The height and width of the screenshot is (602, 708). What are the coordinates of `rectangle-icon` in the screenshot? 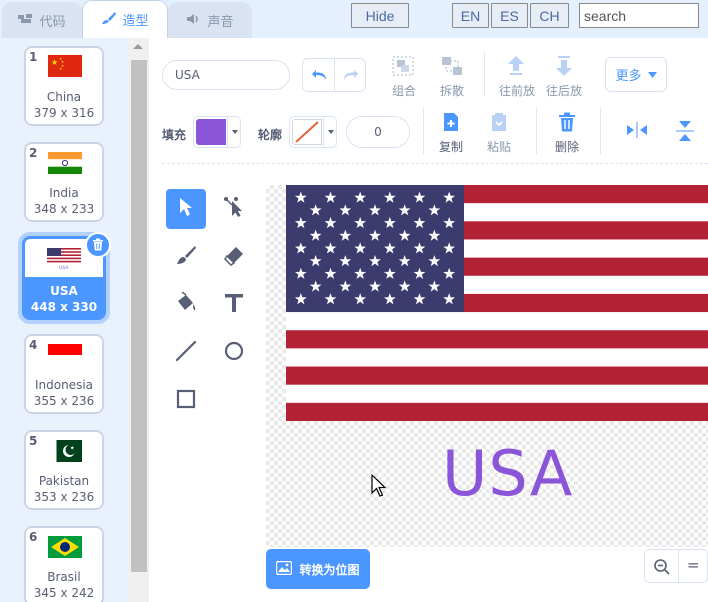 It's located at (186, 401).